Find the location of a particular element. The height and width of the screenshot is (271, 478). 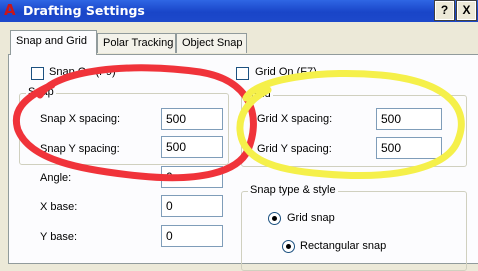

x-base-label: X base: is located at coordinates (59, 207).